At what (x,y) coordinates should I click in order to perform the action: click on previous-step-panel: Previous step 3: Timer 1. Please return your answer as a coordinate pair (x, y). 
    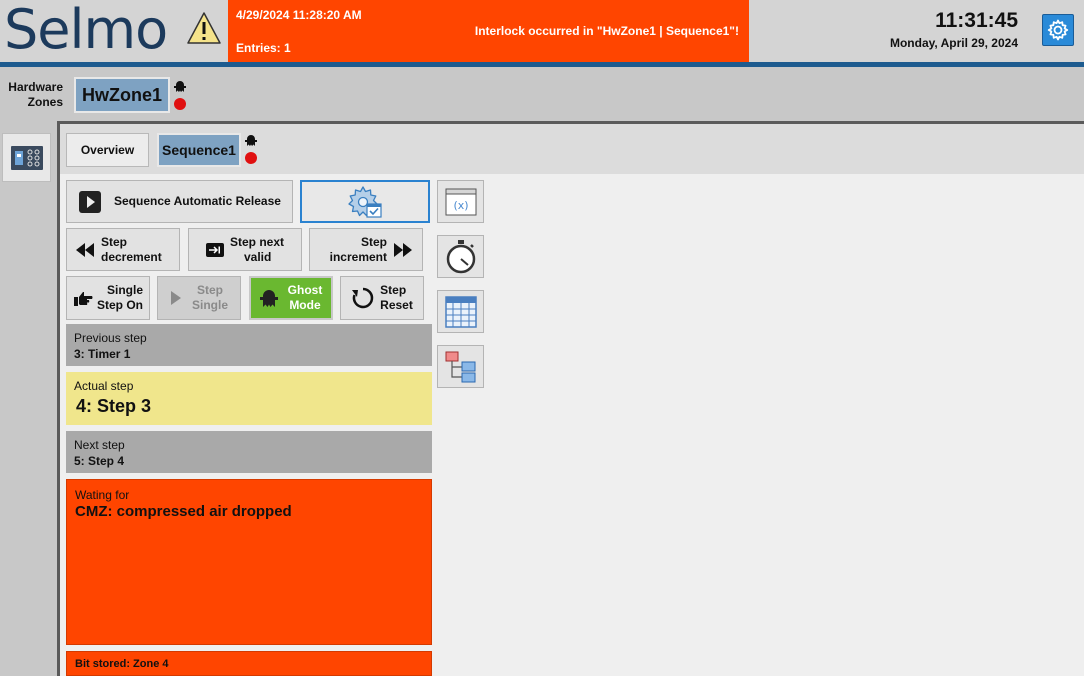
    Looking at the image, I should click on (249, 345).